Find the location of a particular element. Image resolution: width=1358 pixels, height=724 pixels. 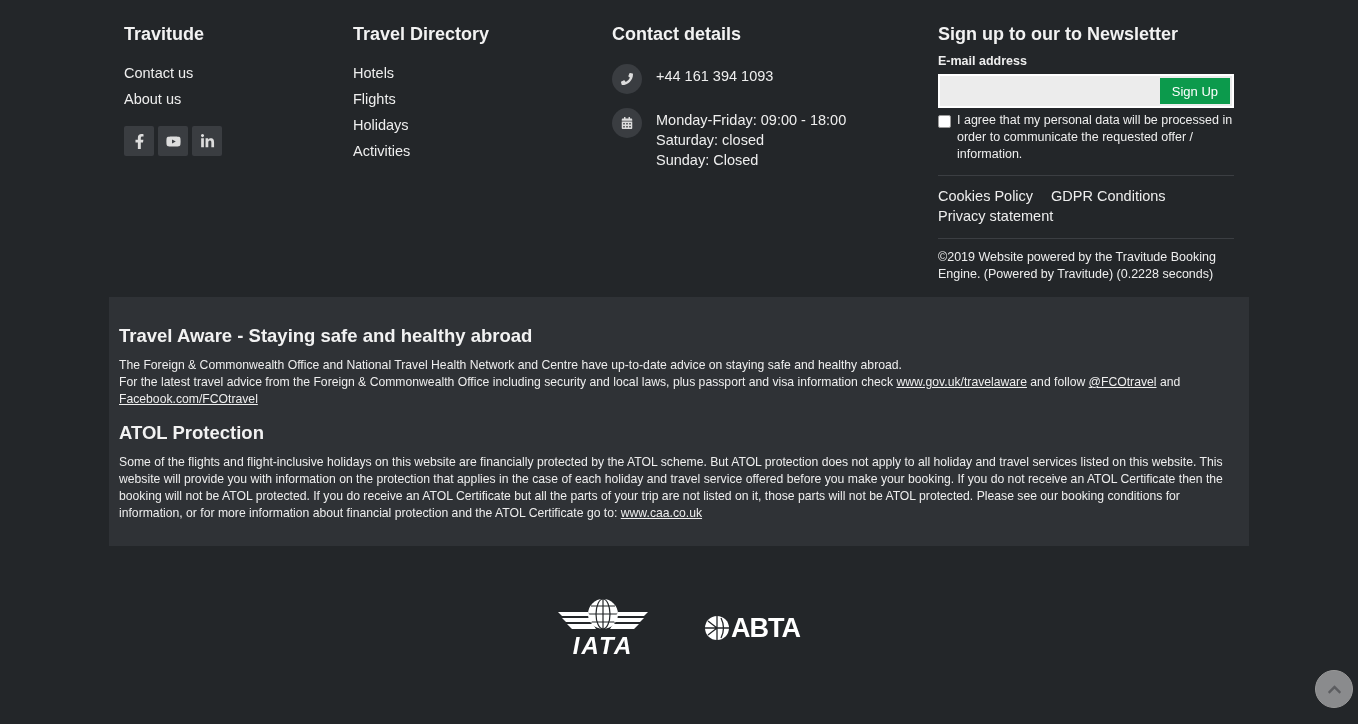

consent-checkbox is located at coordinates (944, 121).